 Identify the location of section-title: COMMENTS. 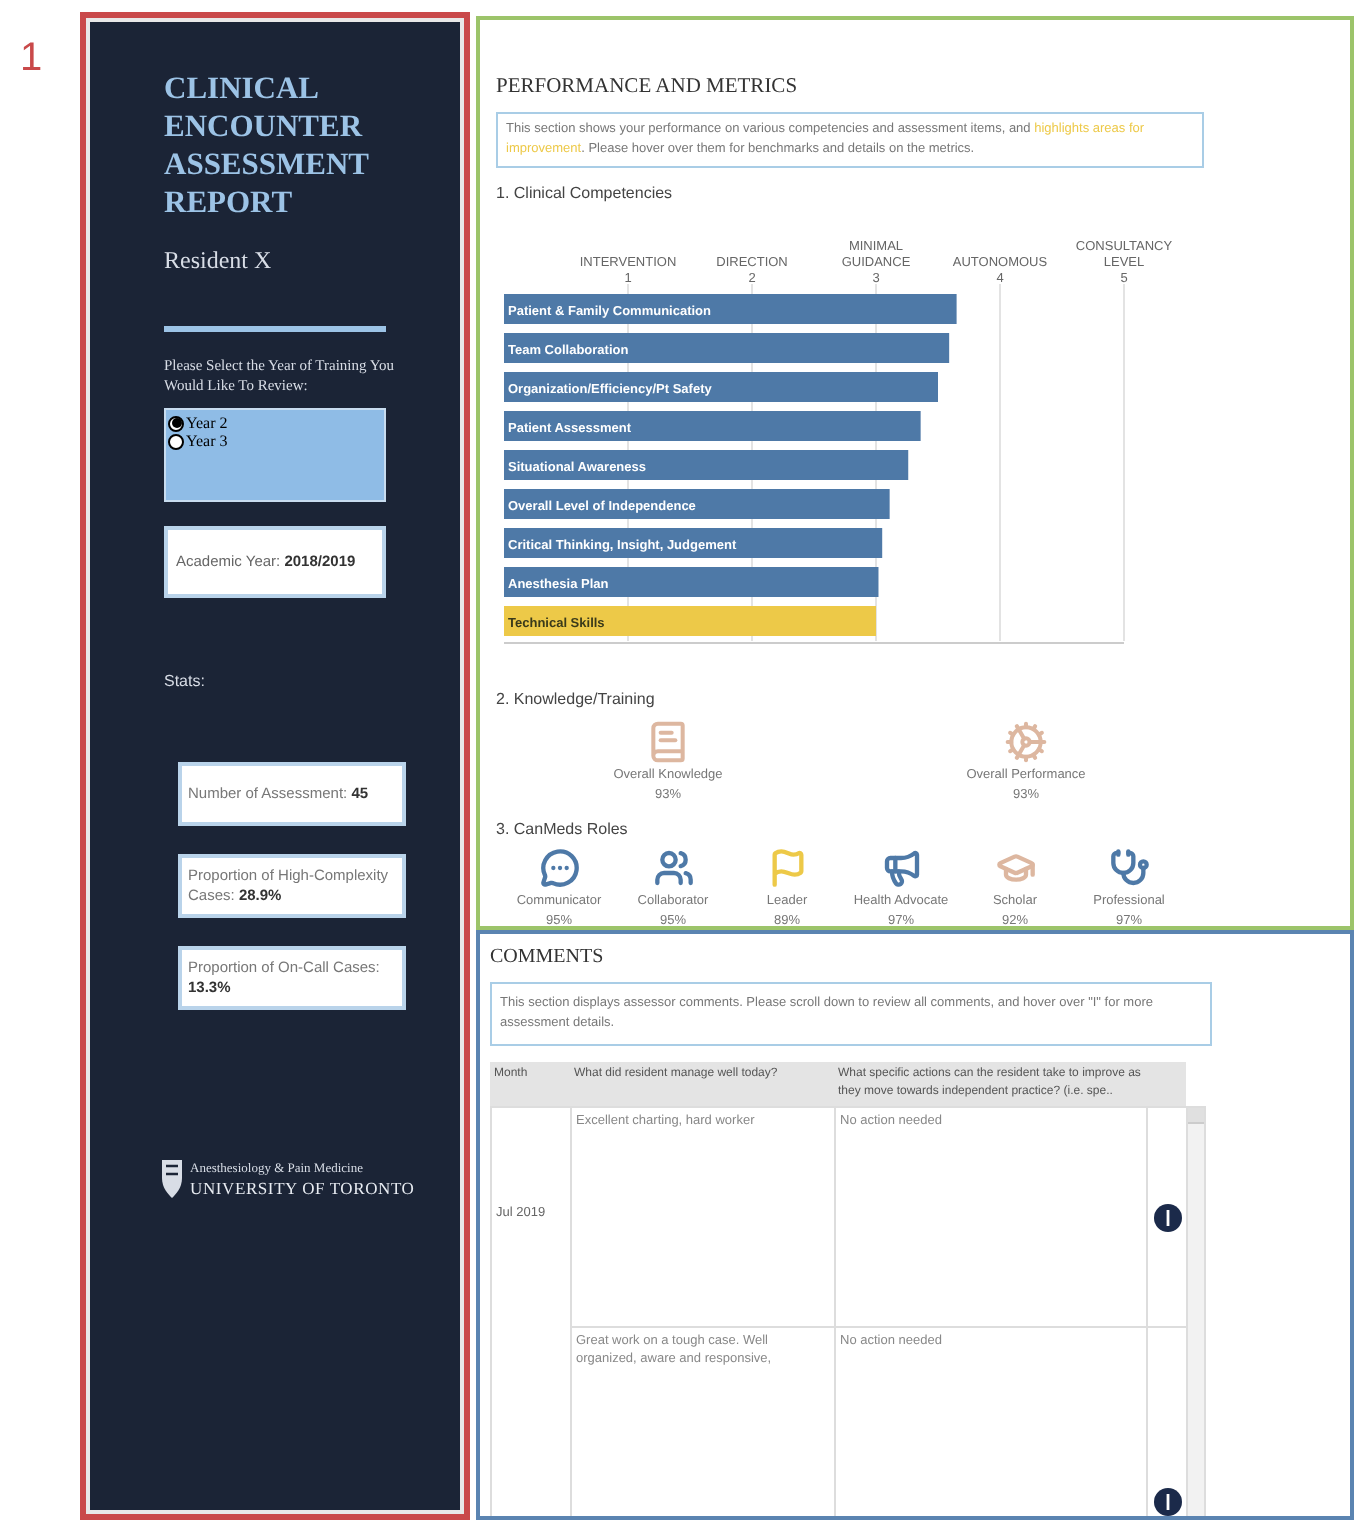
(548, 958).